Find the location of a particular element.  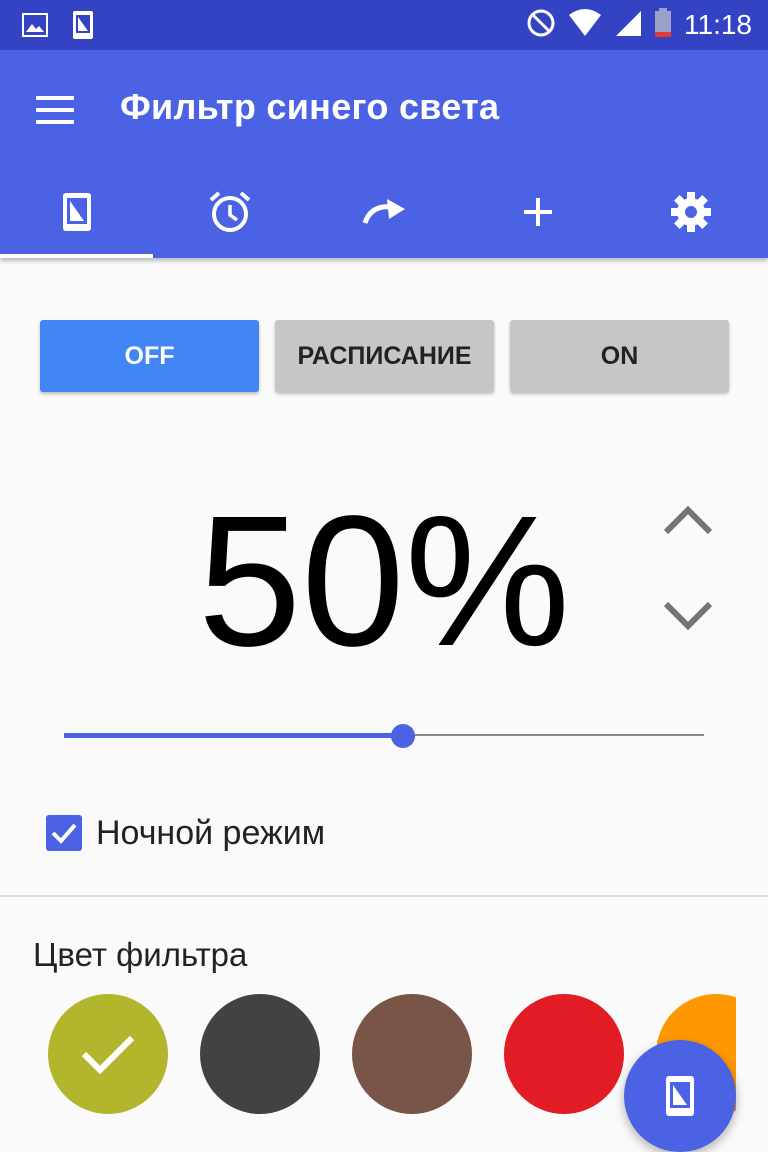

divider is located at coordinates (384, 896).